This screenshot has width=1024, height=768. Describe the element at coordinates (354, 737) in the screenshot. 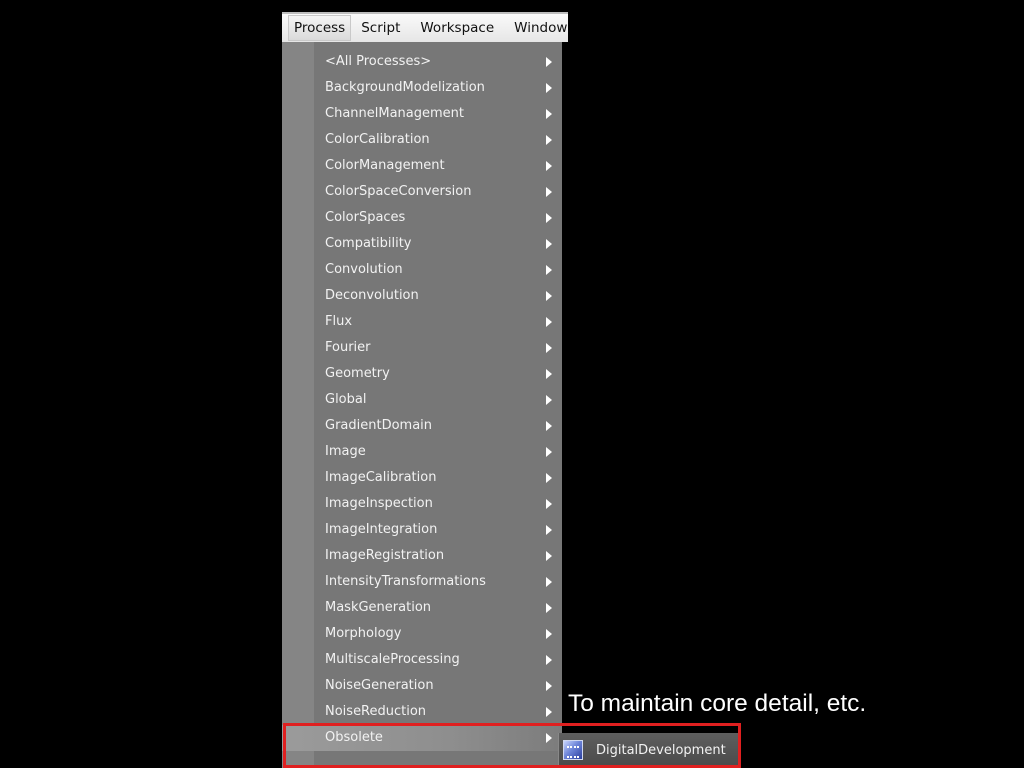

I see `menu-item-label: Obsolete` at that location.